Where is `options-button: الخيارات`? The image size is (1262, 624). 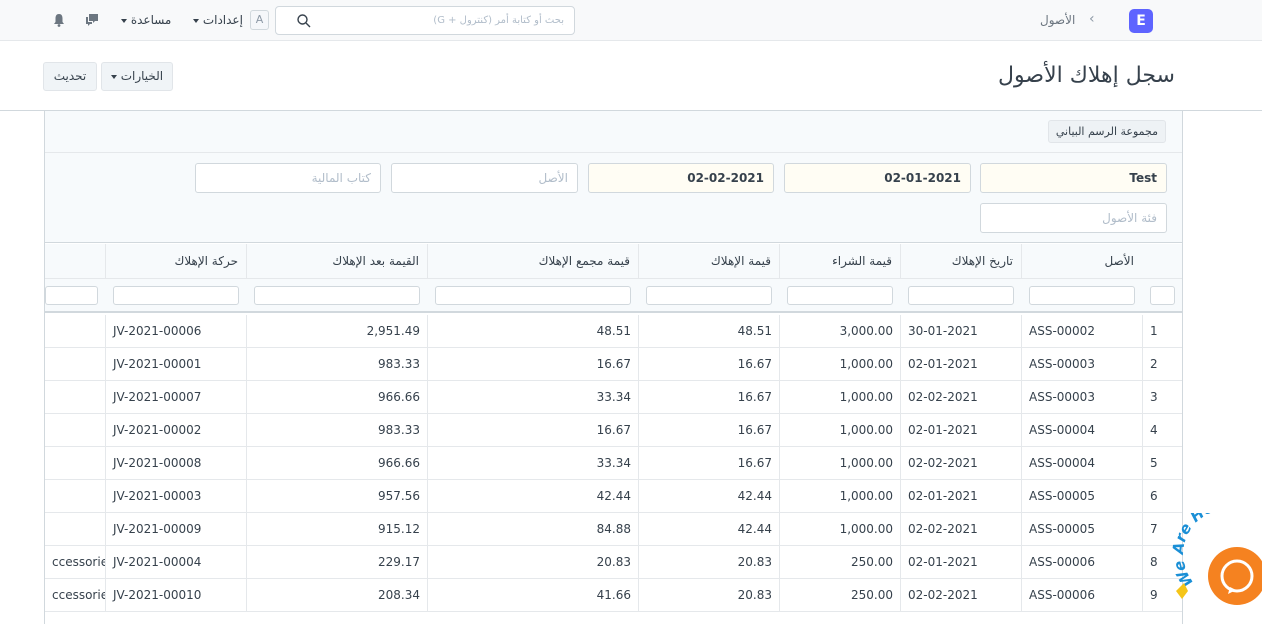 options-button: الخيارات is located at coordinates (137, 76).